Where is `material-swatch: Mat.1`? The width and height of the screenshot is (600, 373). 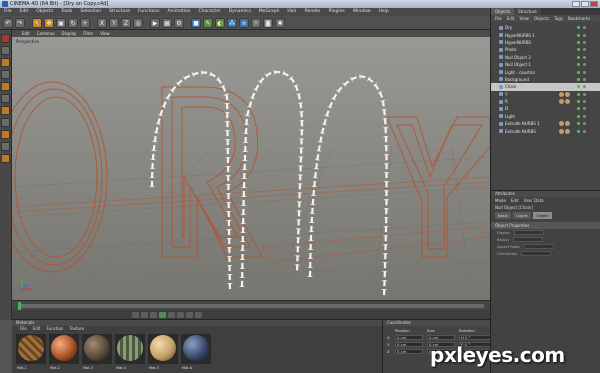 material-swatch: Mat.1 is located at coordinates (31, 352).